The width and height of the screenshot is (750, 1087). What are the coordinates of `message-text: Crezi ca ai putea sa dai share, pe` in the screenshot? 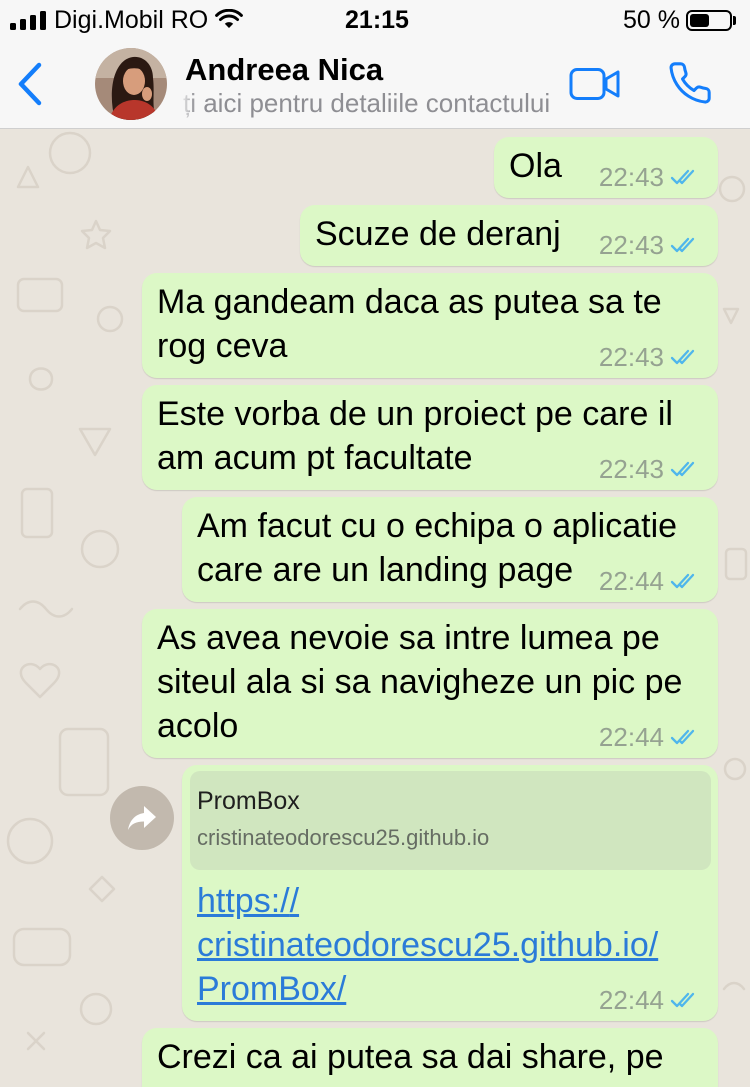 It's located at (410, 1057).